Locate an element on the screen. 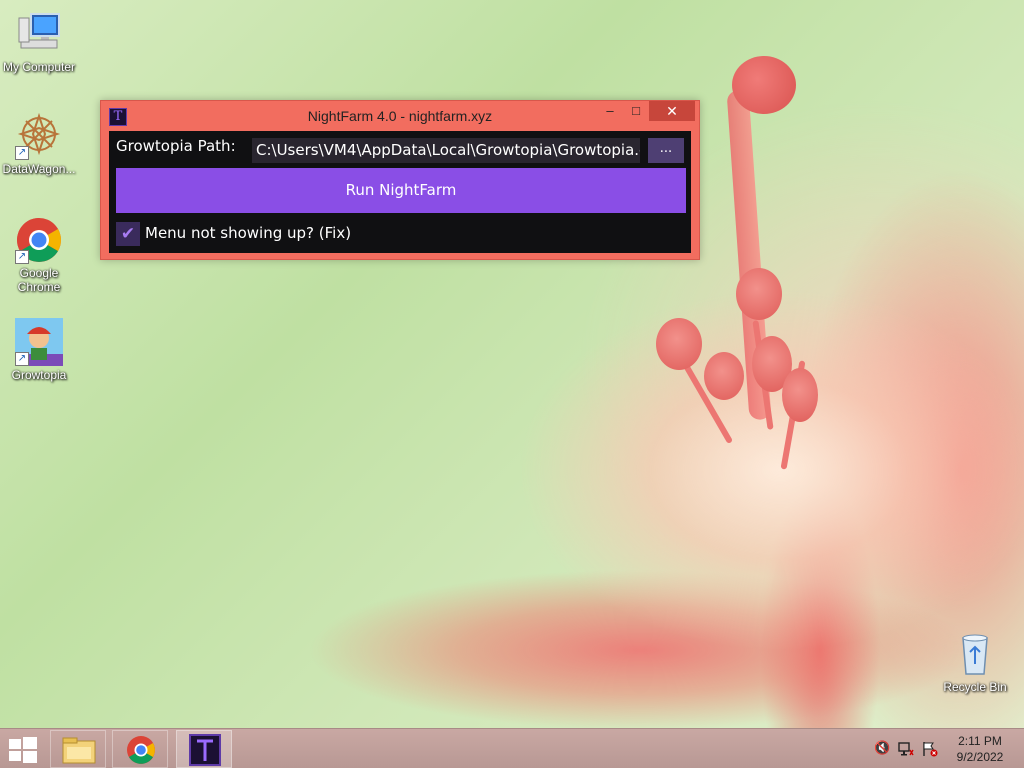 The height and width of the screenshot is (768, 1024). flower-pistil-tip is located at coordinates (764, 85).